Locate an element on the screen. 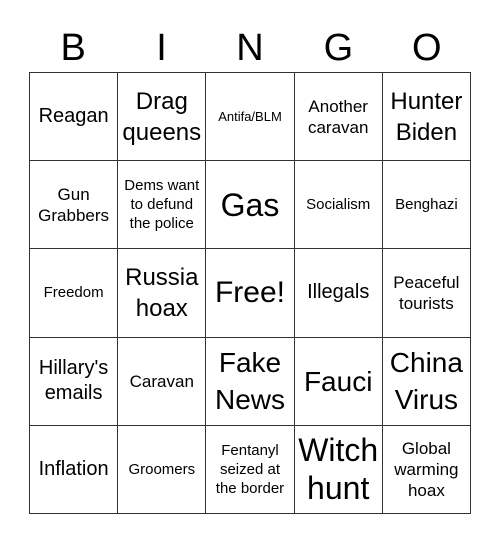 The width and height of the screenshot is (500, 544). cell-label: Fentanyl seized at the border is located at coordinates (250, 469).